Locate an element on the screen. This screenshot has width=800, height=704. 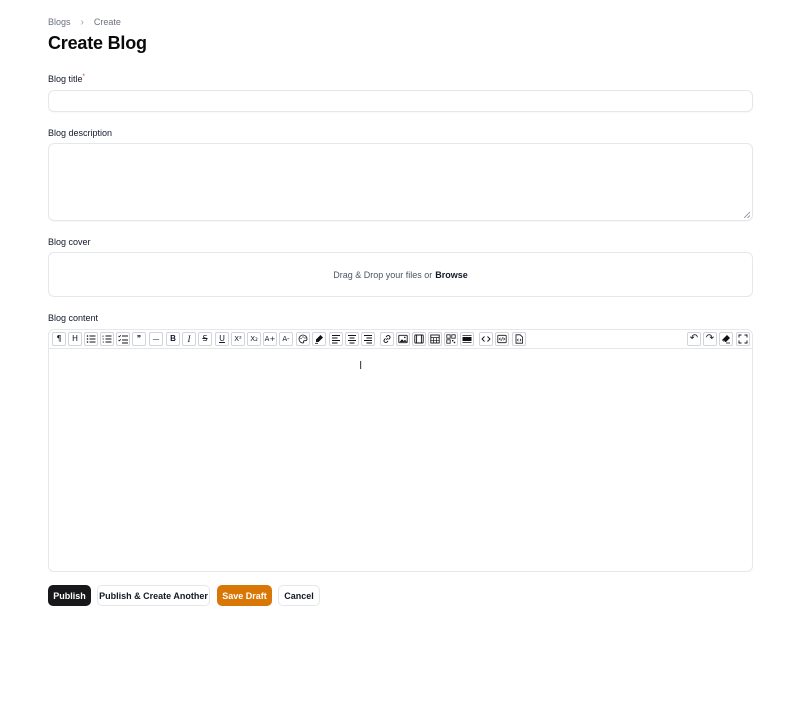
link-icon is located at coordinates (387, 339).